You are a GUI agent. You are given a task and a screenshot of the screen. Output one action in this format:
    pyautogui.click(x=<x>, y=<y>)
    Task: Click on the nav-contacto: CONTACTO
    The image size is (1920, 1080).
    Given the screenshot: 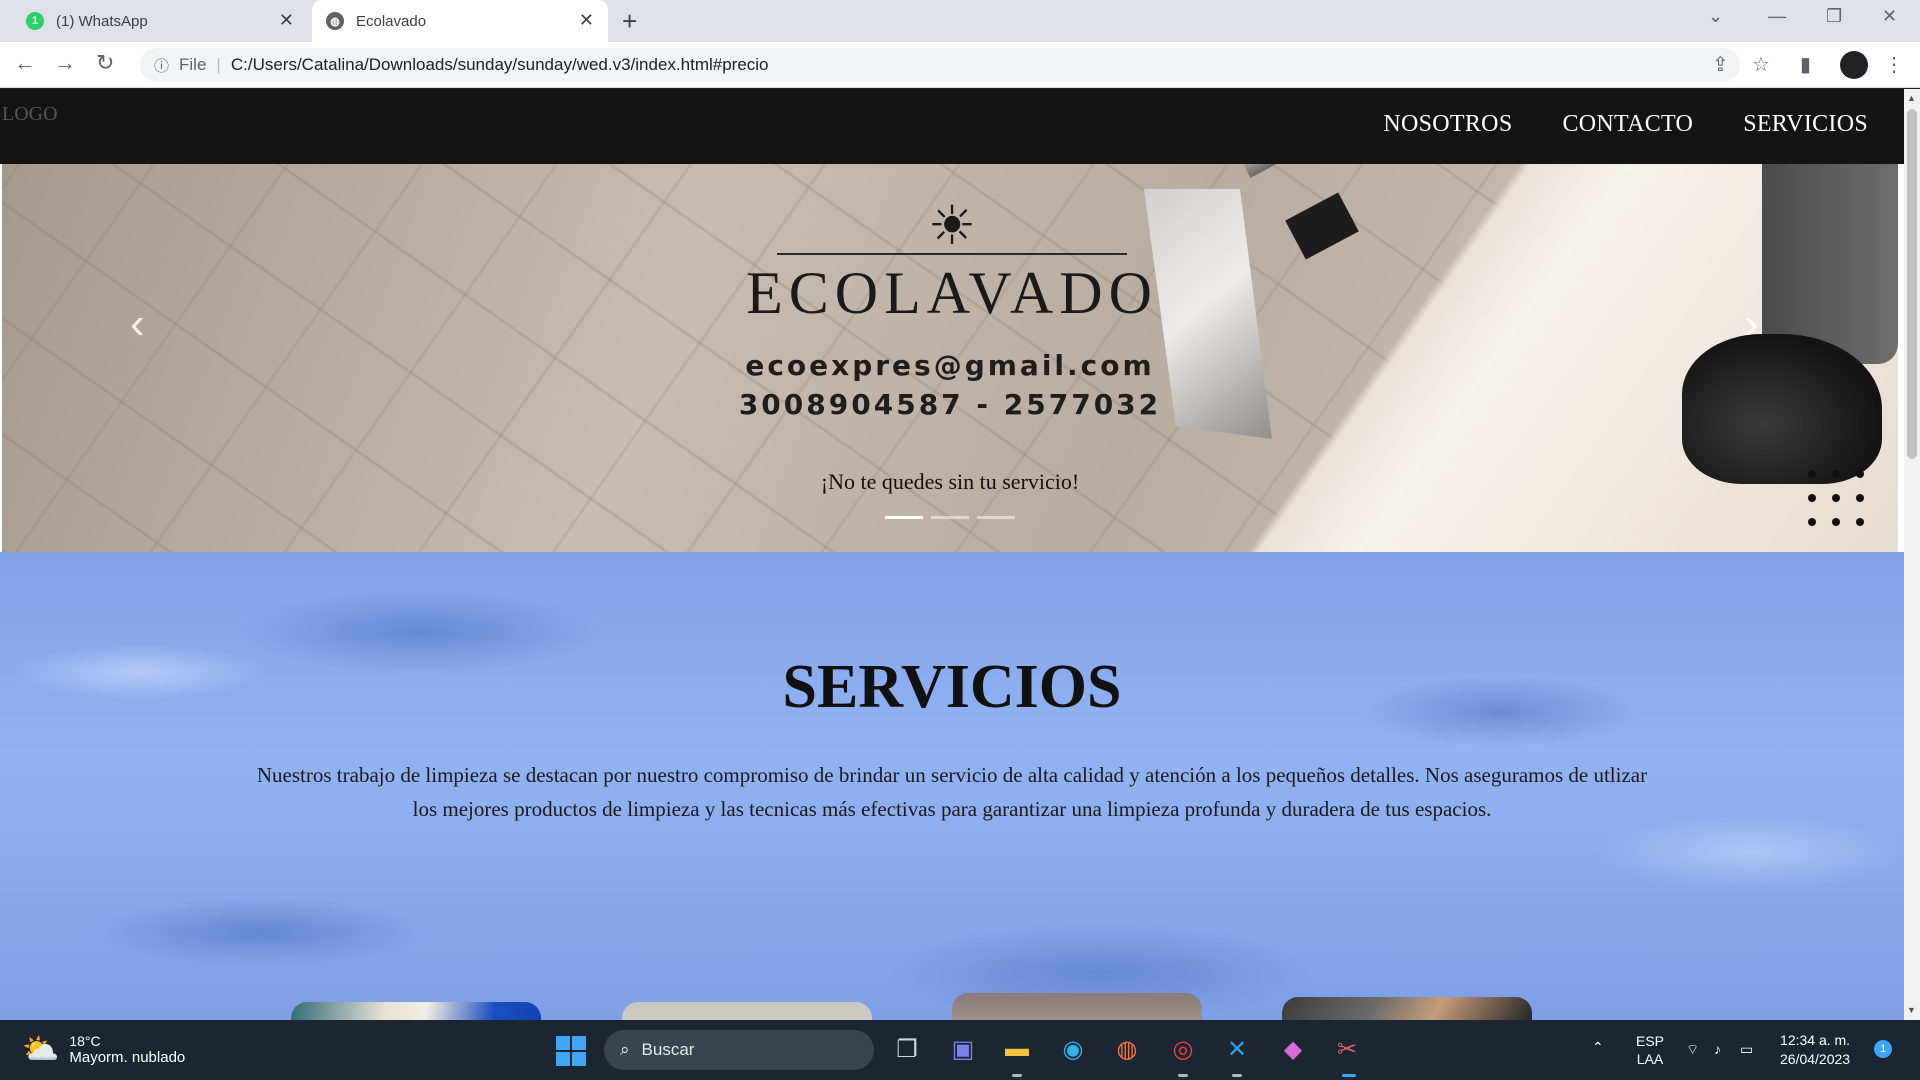 What is the action you would take?
    pyautogui.click(x=1627, y=124)
    